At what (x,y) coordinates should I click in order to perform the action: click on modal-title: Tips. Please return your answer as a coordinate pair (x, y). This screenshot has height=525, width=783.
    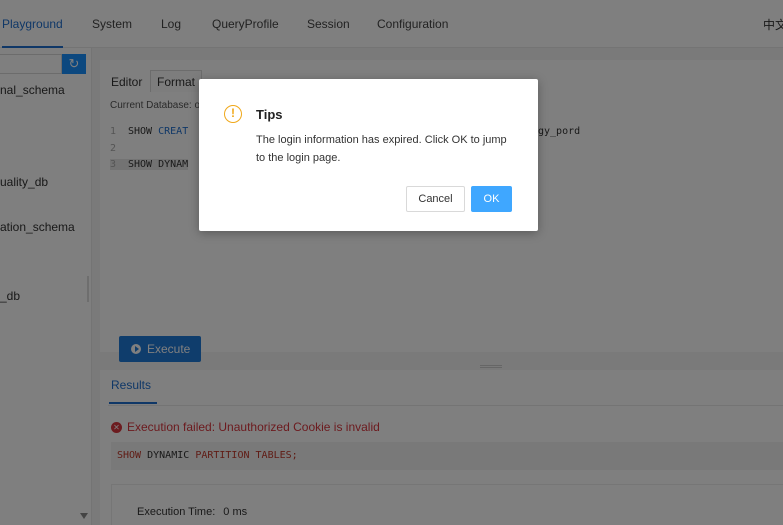
    Looking at the image, I should click on (269, 114).